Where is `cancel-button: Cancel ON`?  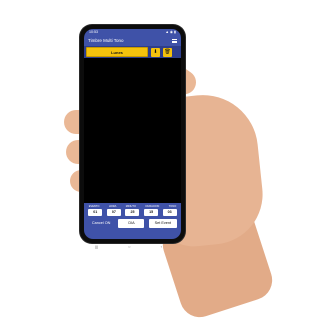
cancel-button: Cancel ON is located at coordinates (101, 223).